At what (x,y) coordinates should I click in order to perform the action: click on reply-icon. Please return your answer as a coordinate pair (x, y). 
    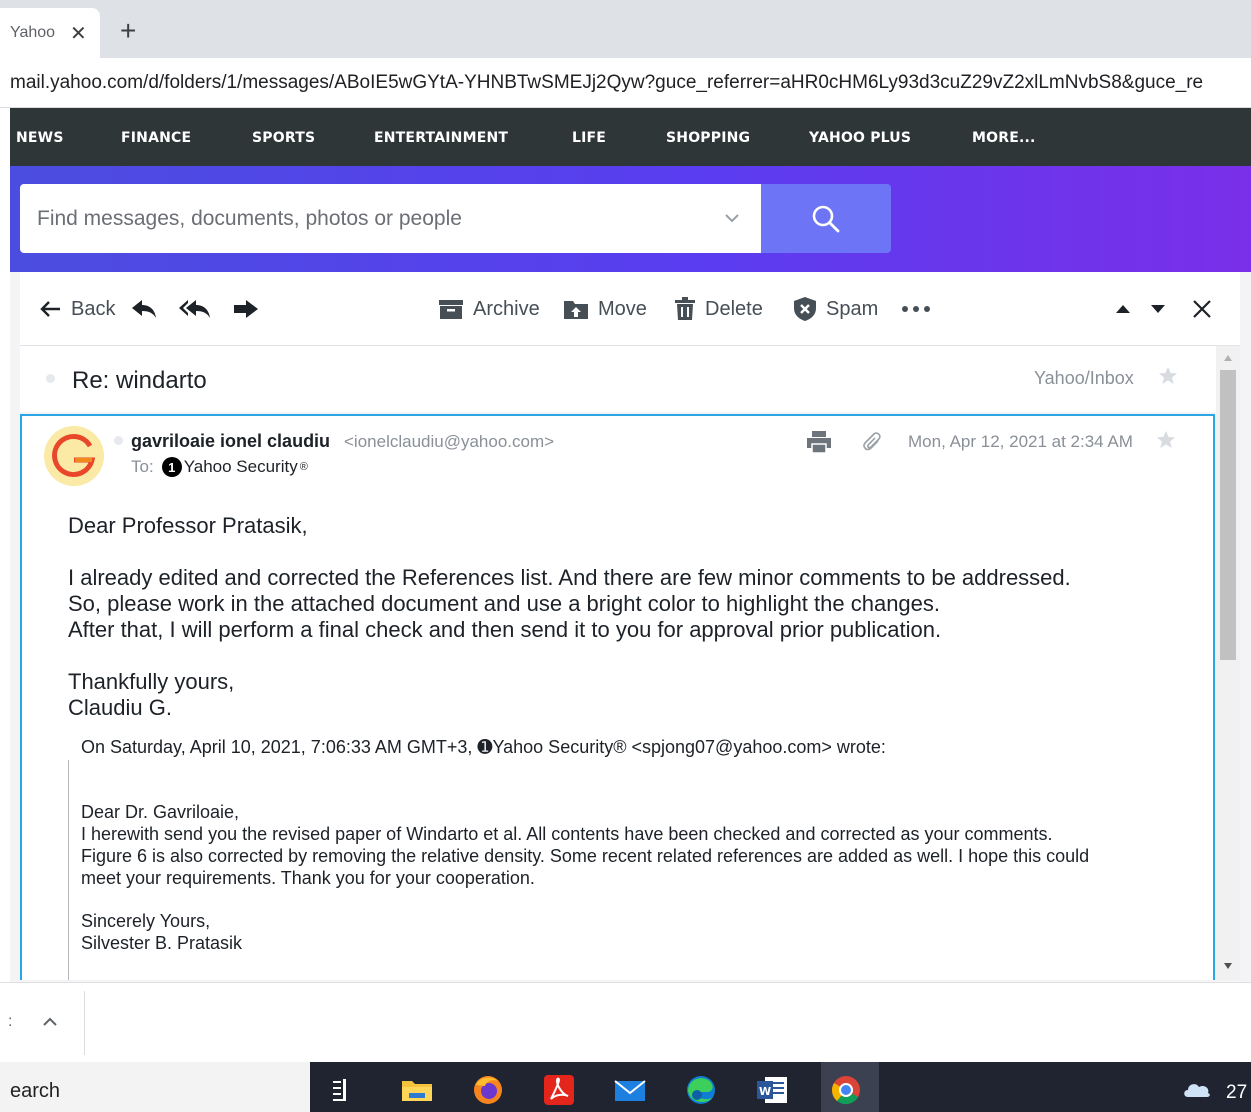
    Looking at the image, I should click on (144, 309).